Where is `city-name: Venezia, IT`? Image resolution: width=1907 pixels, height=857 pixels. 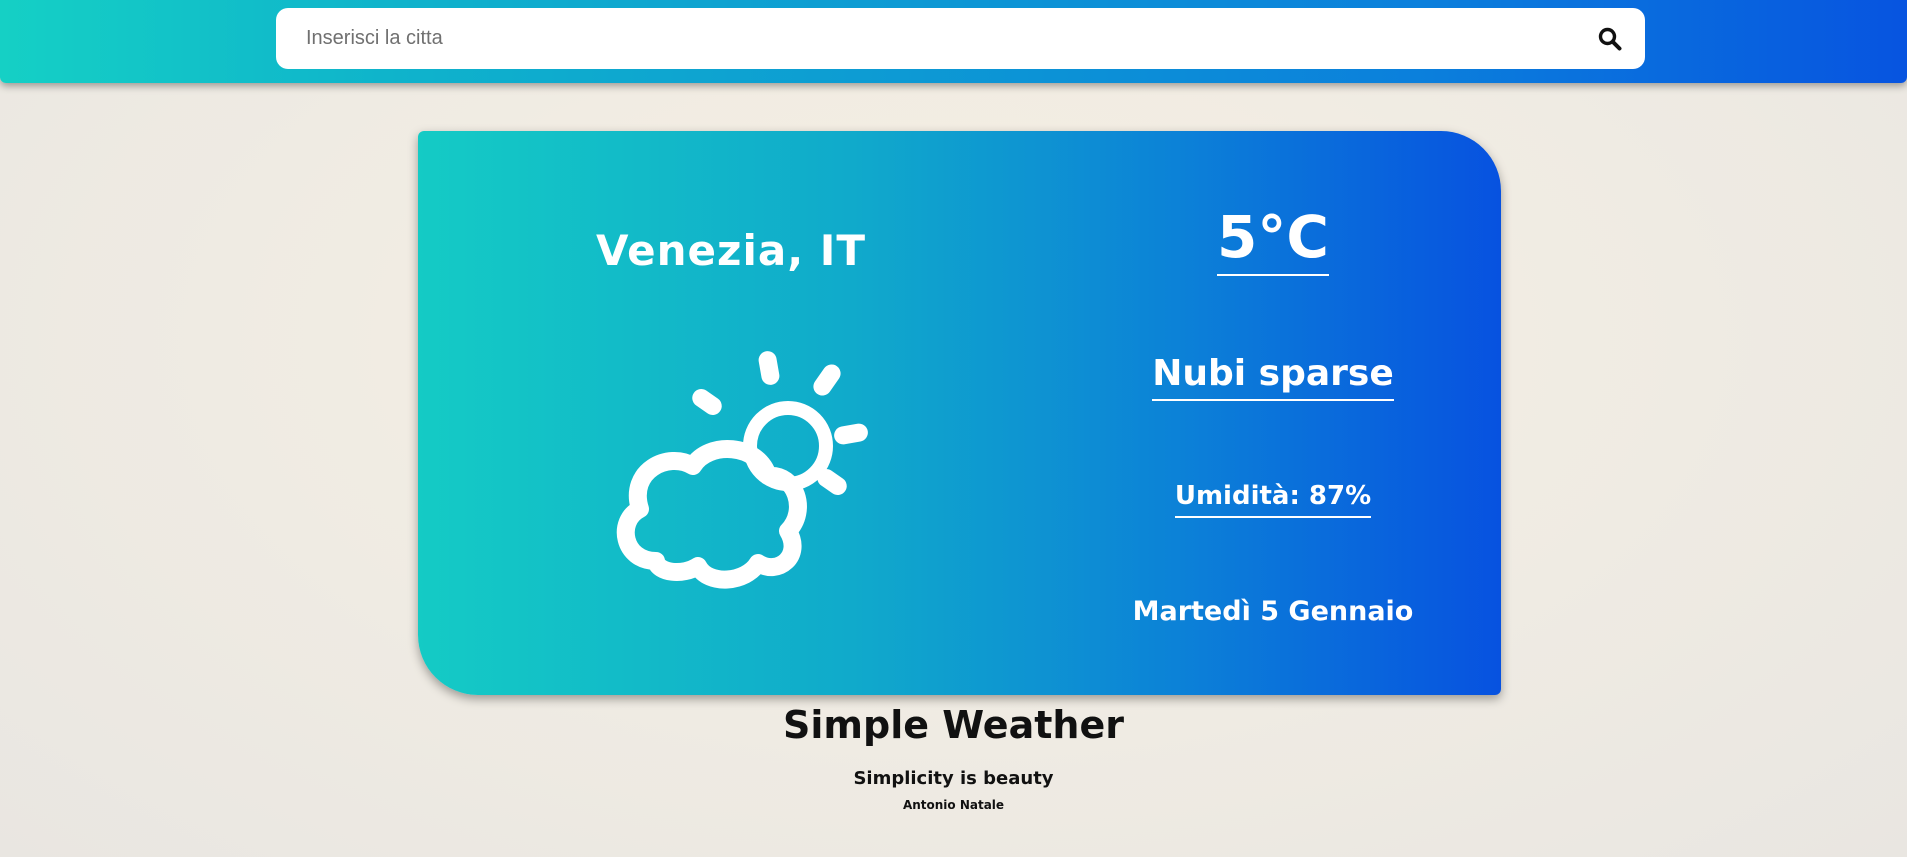 city-name: Venezia, IT is located at coordinates (731, 250).